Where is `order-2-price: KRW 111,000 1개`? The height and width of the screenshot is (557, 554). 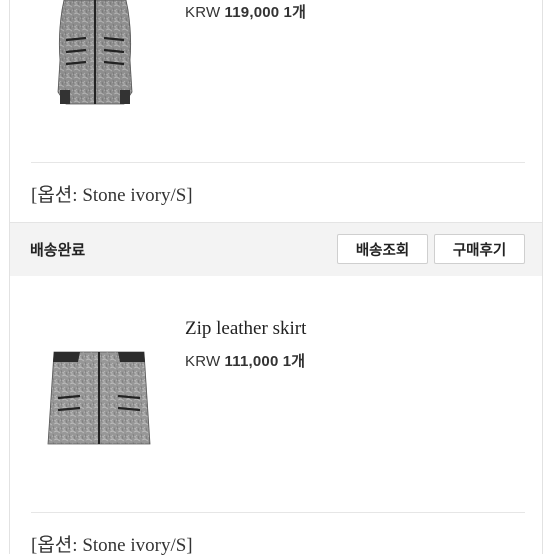 order-2-price: KRW 111,000 1개 is located at coordinates (245, 361).